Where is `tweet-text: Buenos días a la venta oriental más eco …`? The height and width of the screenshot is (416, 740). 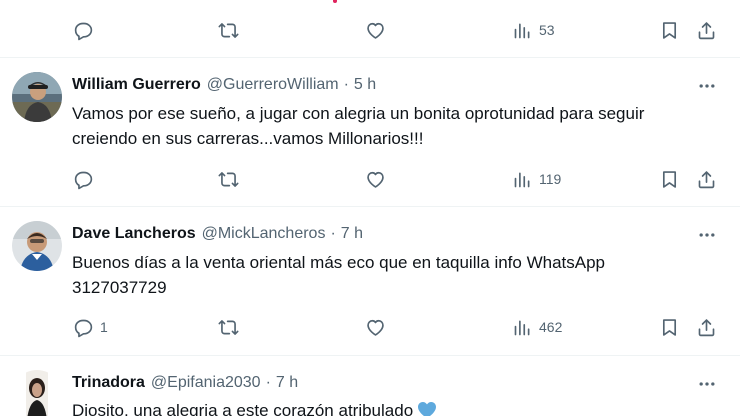
tweet-text: Buenos días a la venta oriental más eco … is located at coordinates (402, 275).